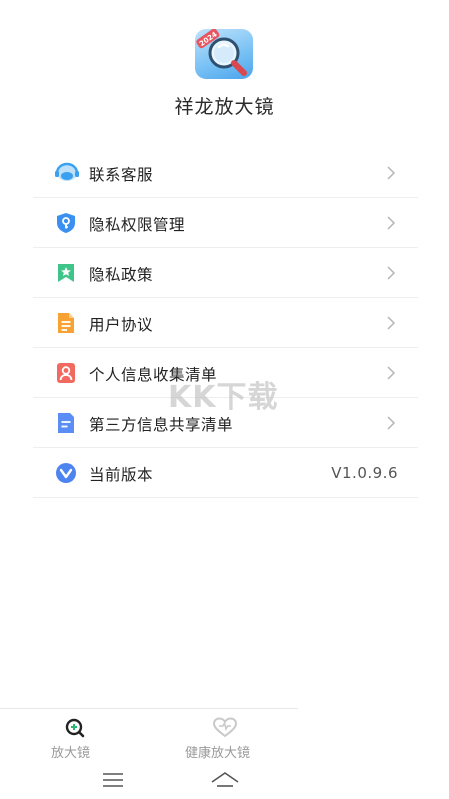 This screenshot has height=799, width=449. What do you see at coordinates (66, 423) in the screenshot?
I see `file-list-icon` at bounding box center [66, 423].